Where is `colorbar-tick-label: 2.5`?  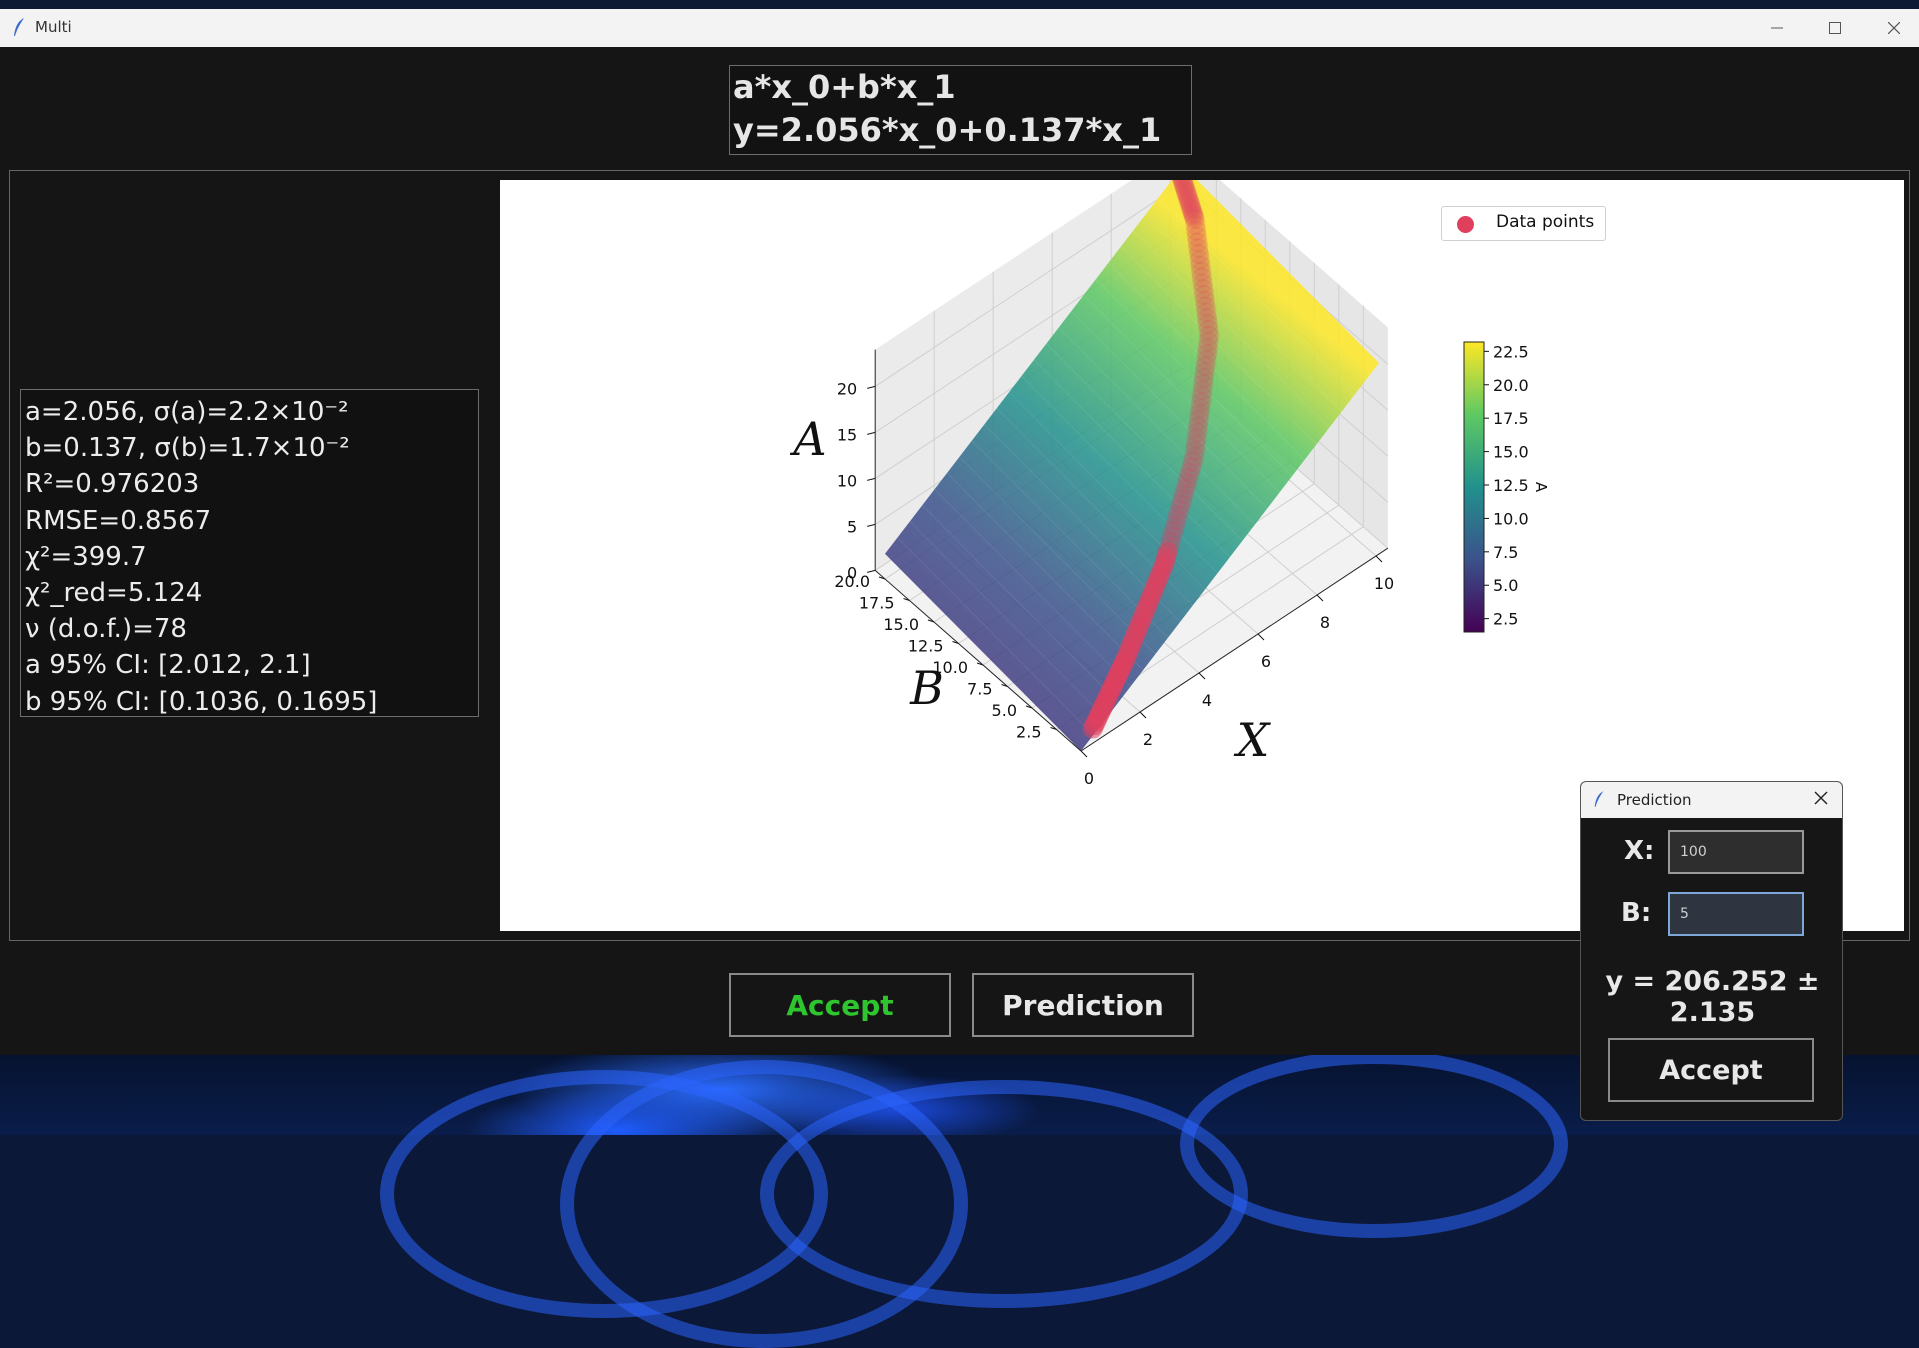
colorbar-tick-label: 2.5 is located at coordinates (1505, 619).